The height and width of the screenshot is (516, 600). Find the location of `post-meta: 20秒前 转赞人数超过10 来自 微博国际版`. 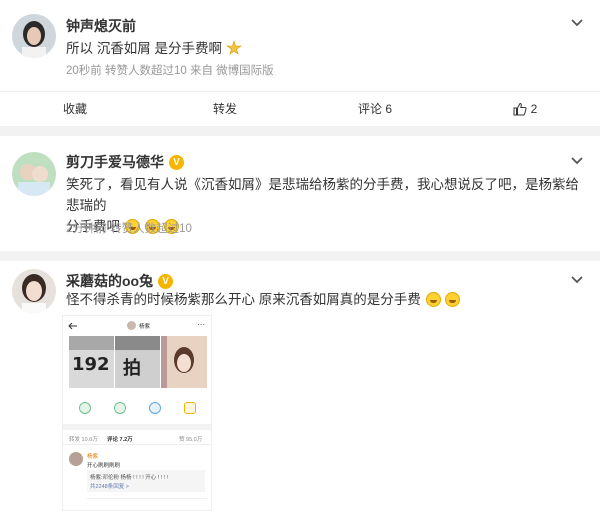

post-meta: 20秒前 转赞人数超过10 来自 微博国际版 is located at coordinates (170, 71).